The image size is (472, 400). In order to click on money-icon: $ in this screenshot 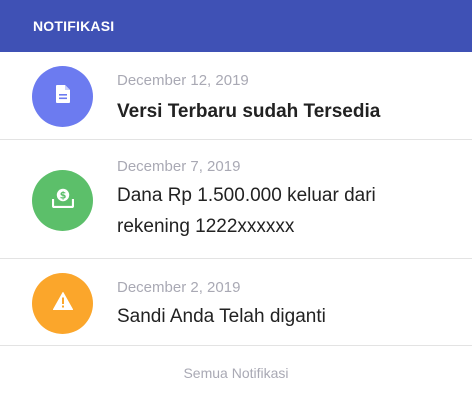, I will do `click(62, 200)`.